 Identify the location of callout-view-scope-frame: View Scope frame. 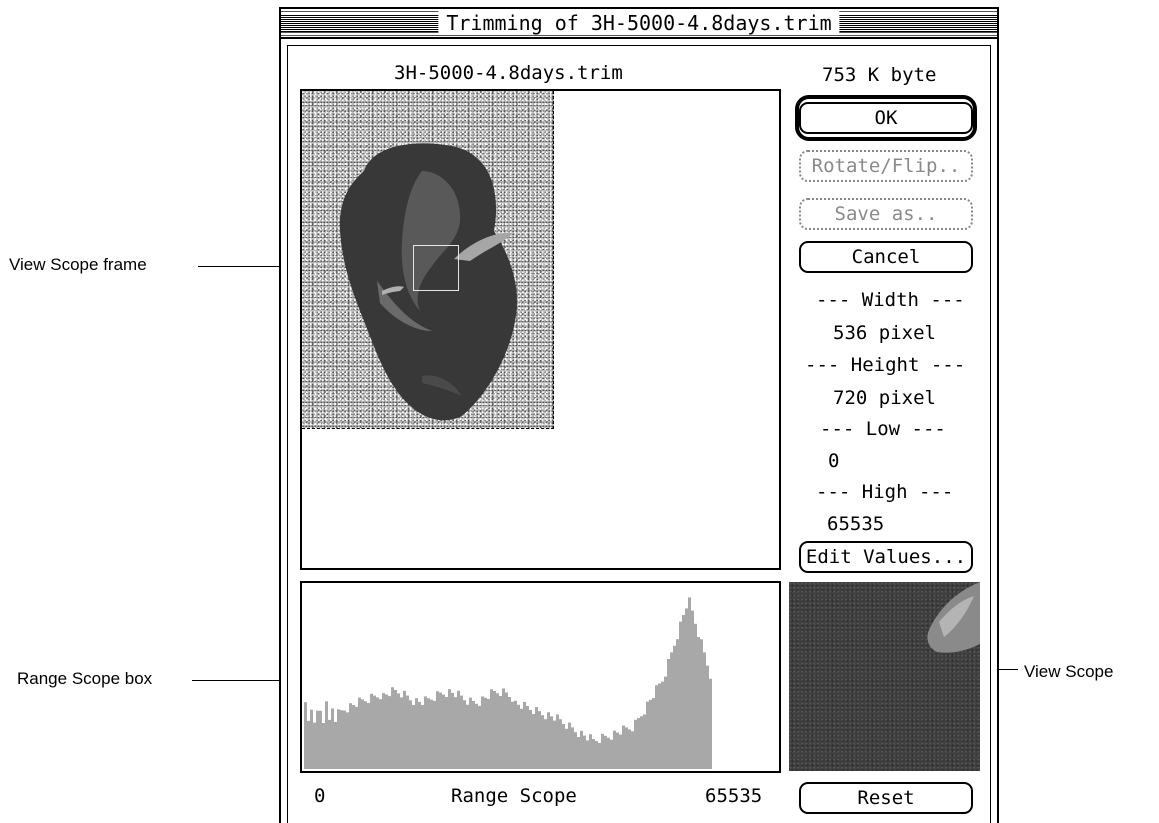
(78, 264).